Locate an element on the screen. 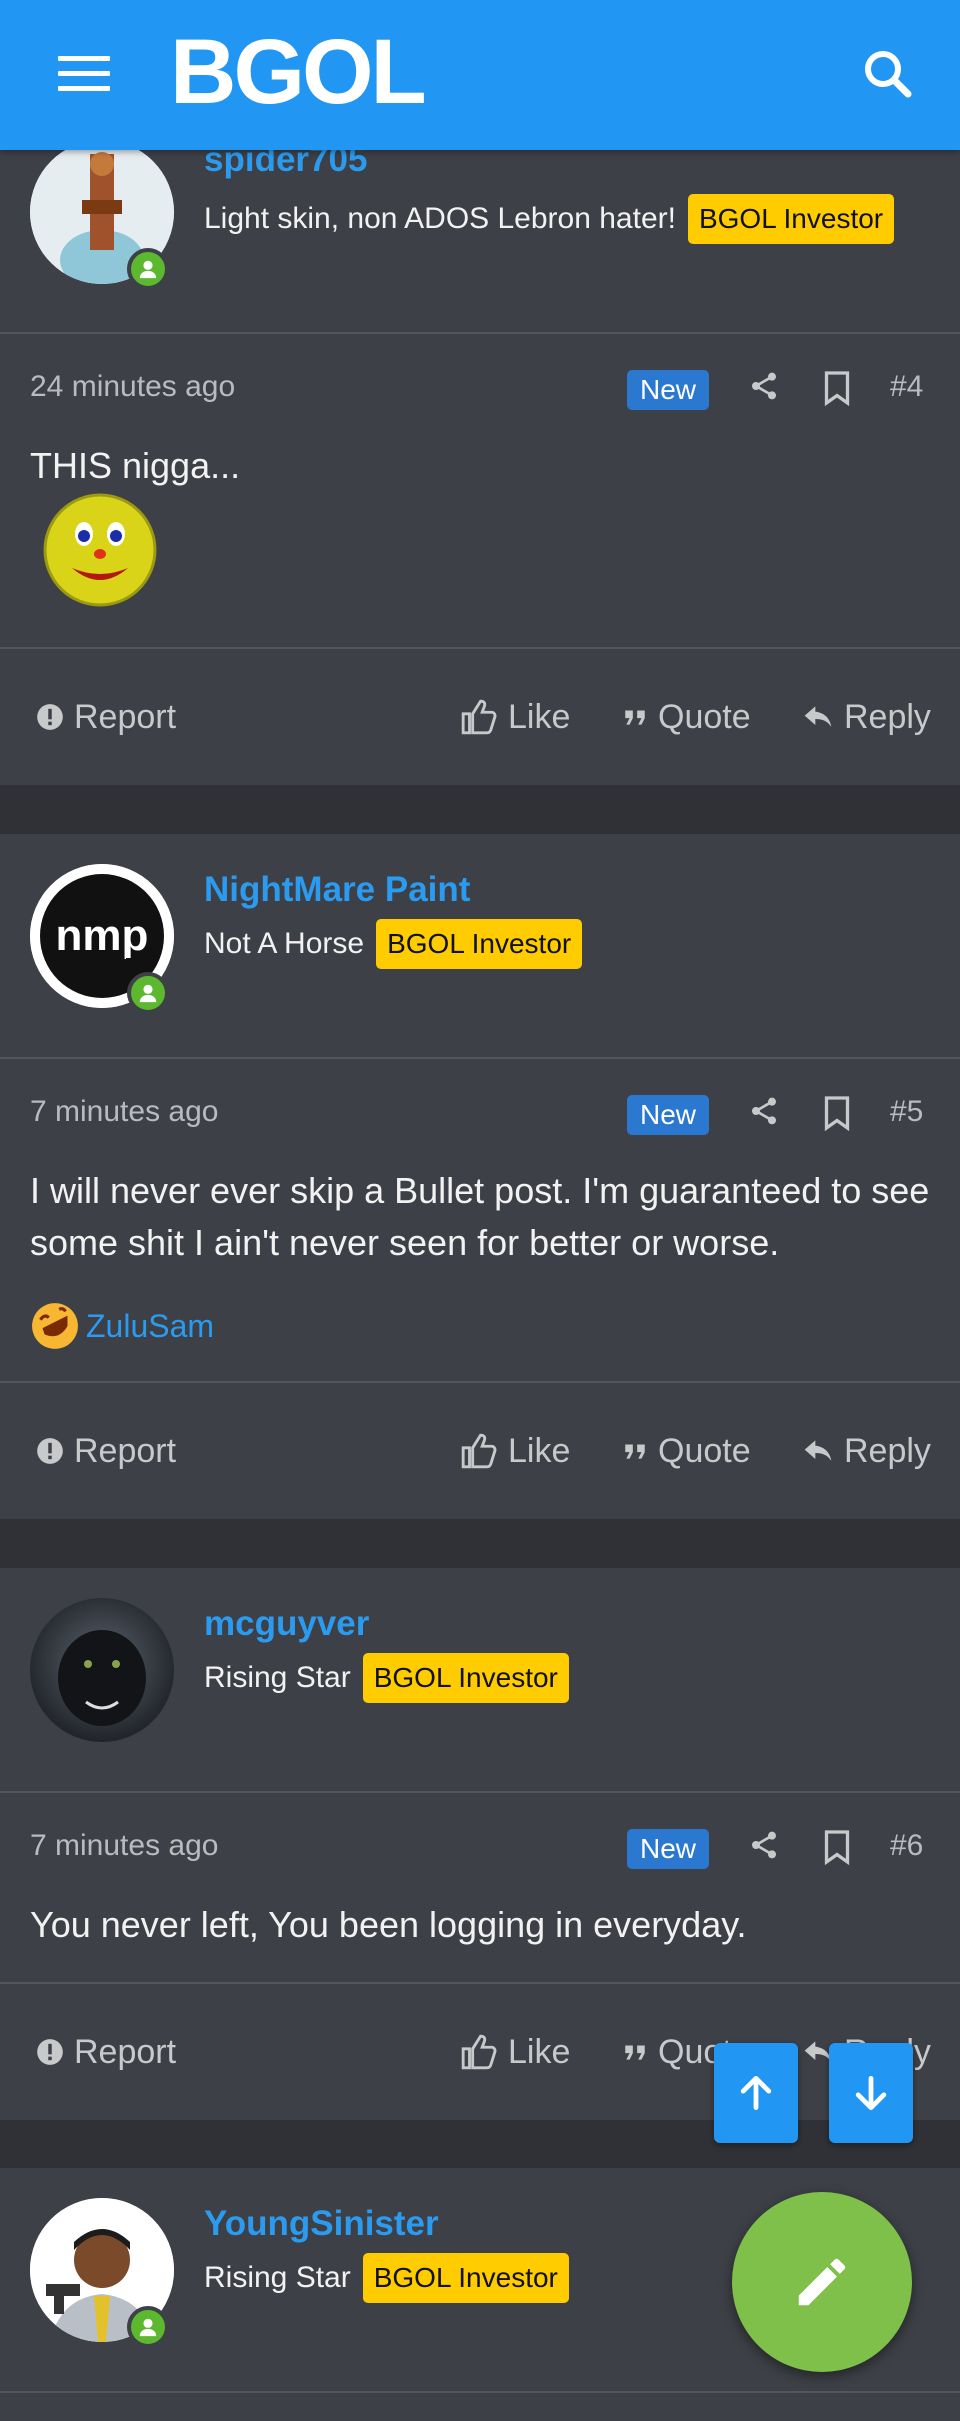 The height and width of the screenshot is (2421, 960). username: NightMare Paint is located at coordinates (337, 890).